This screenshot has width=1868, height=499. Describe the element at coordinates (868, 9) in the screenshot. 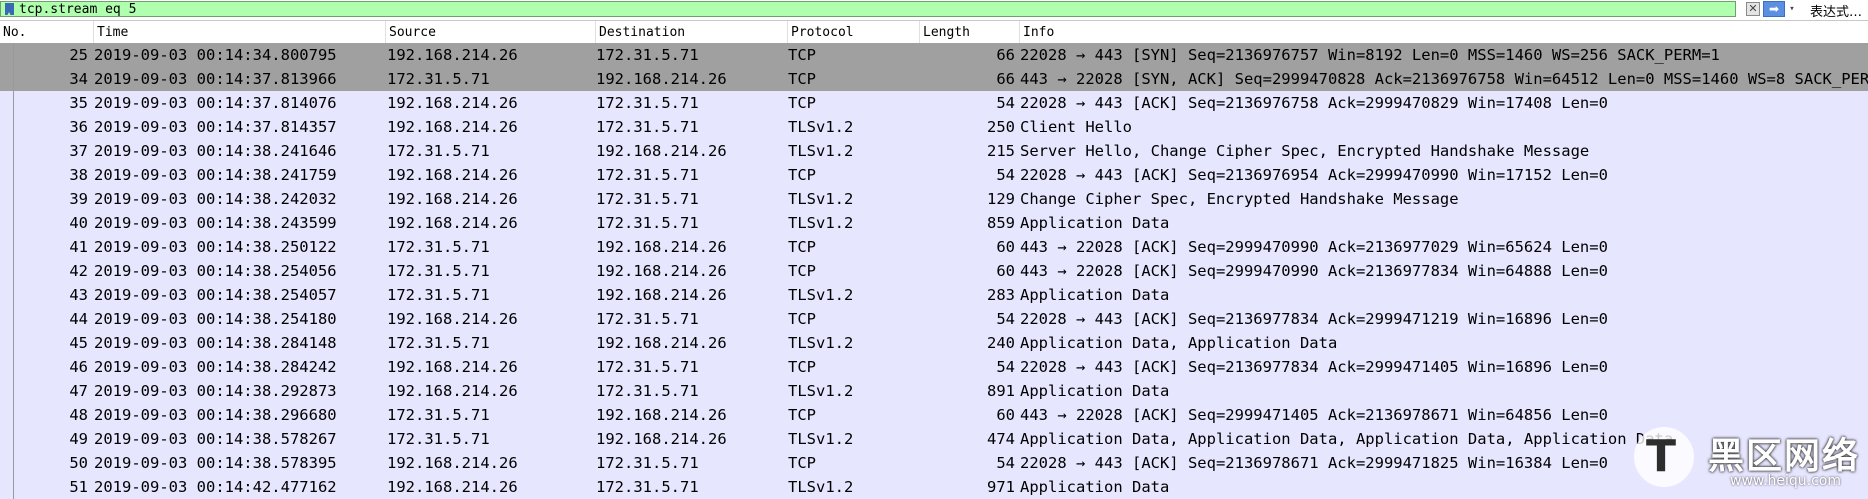

I see `display-filter-input: tcp.stream eq 5` at that location.